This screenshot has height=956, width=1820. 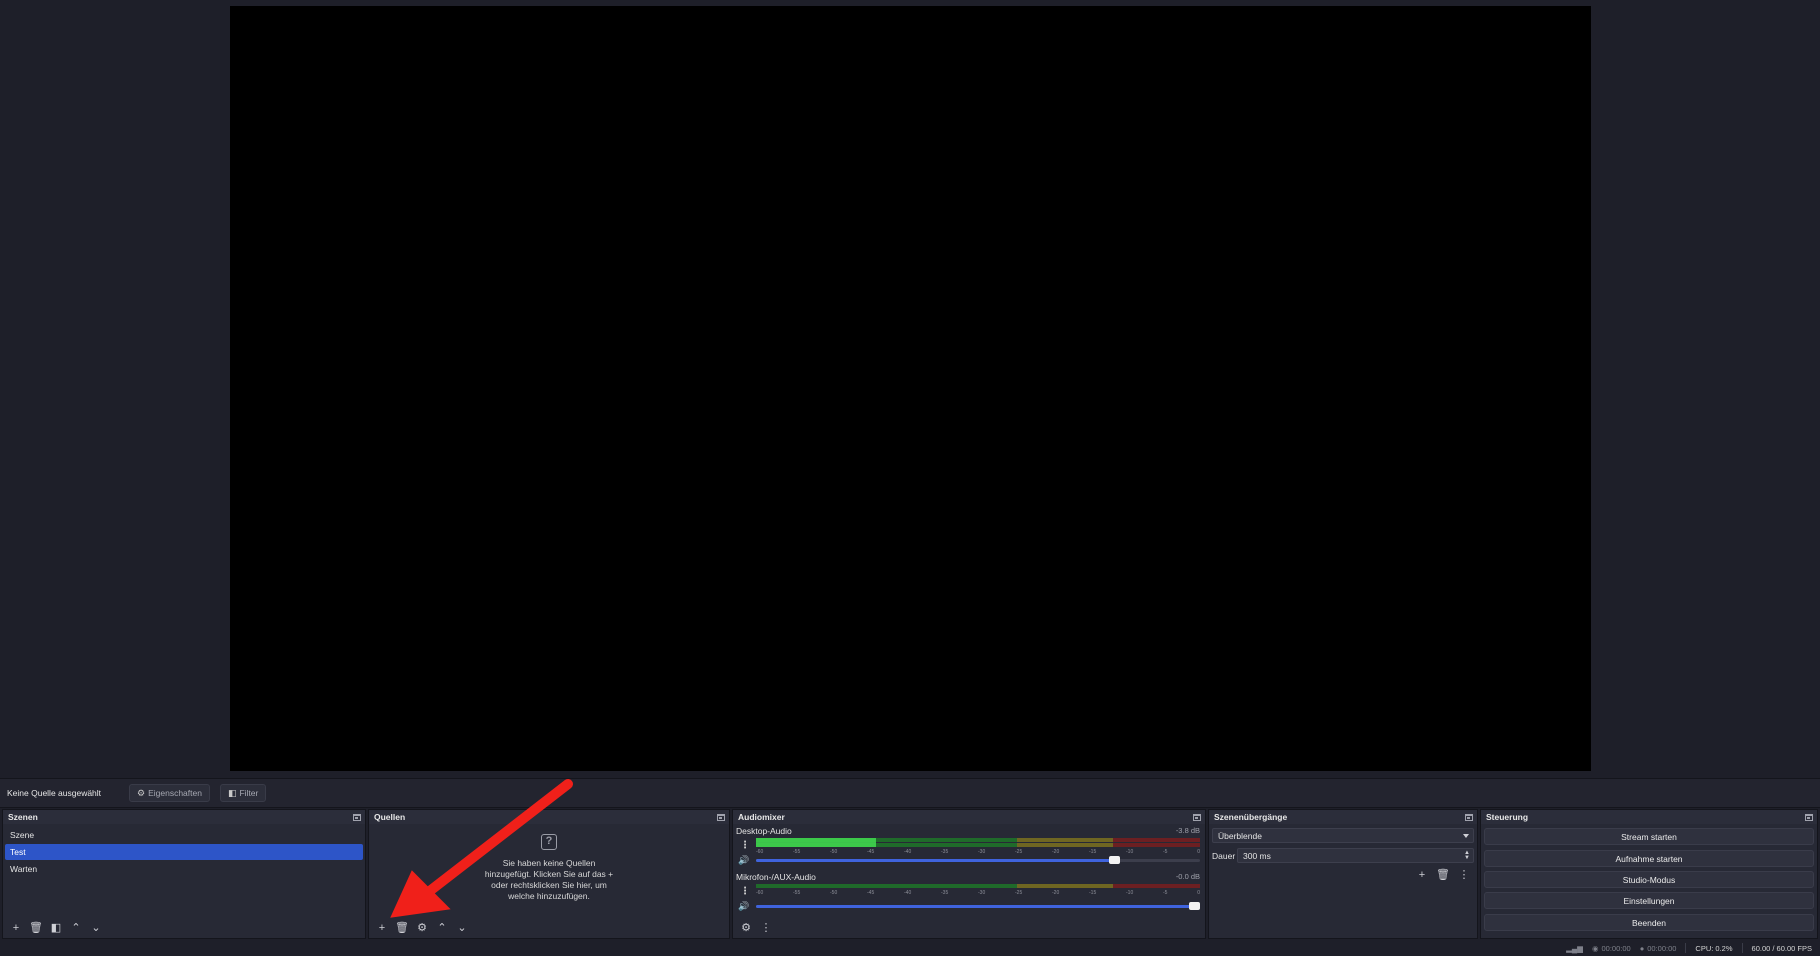 What do you see at coordinates (969, 817) in the screenshot?
I see `mixer-dock-header: Audiomixer` at bounding box center [969, 817].